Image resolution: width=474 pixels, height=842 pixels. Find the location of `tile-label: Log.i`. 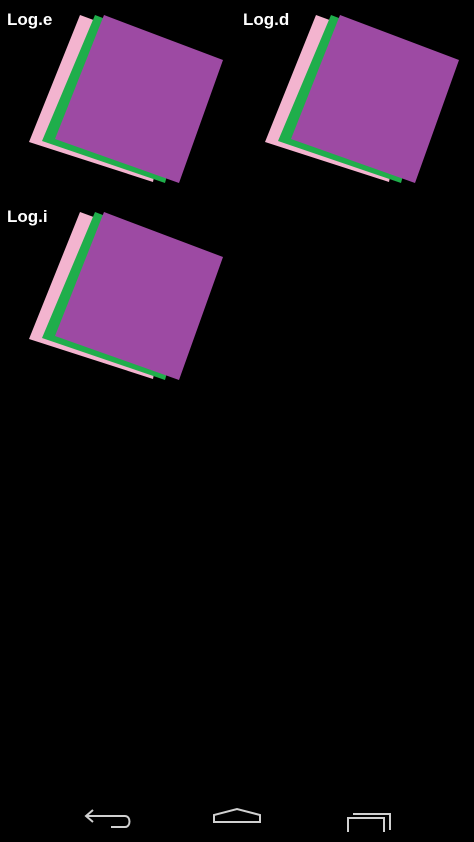

tile-label: Log.i is located at coordinates (27, 216).